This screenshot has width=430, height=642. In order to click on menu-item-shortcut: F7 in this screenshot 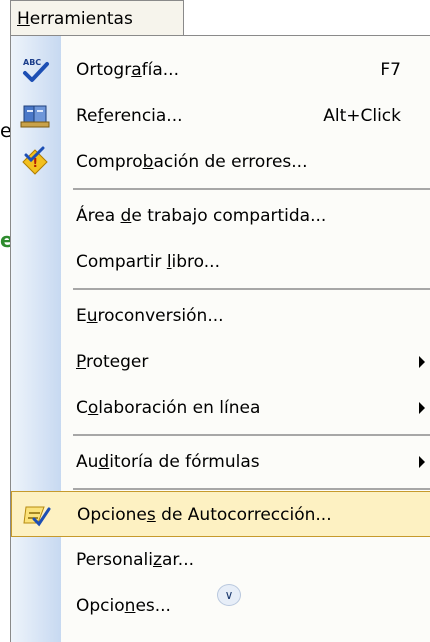, I will do `click(390, 70)`.